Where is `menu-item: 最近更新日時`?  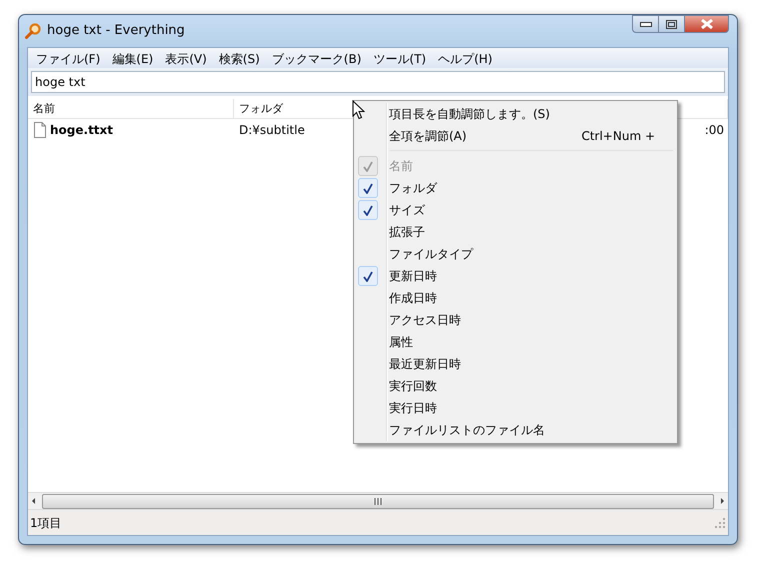
menu-item: 最近更新日時 is located at coordinates (425, 364).